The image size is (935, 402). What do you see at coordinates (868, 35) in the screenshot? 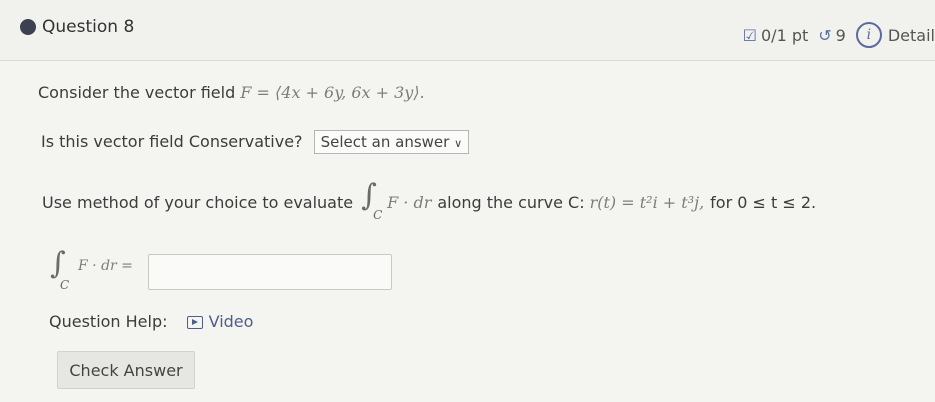
I see `info-icon: i` at bounding box center [868, 35].